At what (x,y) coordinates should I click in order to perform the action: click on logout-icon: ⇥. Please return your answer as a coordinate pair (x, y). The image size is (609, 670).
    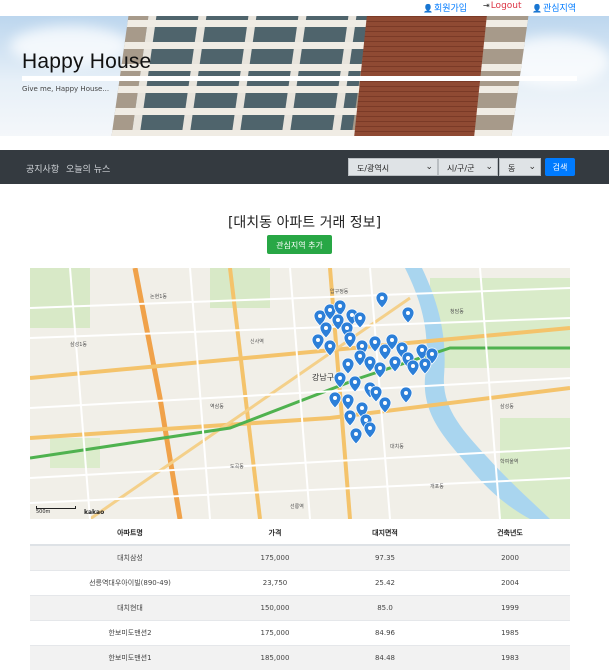
    Looking at the image, I should click on (486, 5).